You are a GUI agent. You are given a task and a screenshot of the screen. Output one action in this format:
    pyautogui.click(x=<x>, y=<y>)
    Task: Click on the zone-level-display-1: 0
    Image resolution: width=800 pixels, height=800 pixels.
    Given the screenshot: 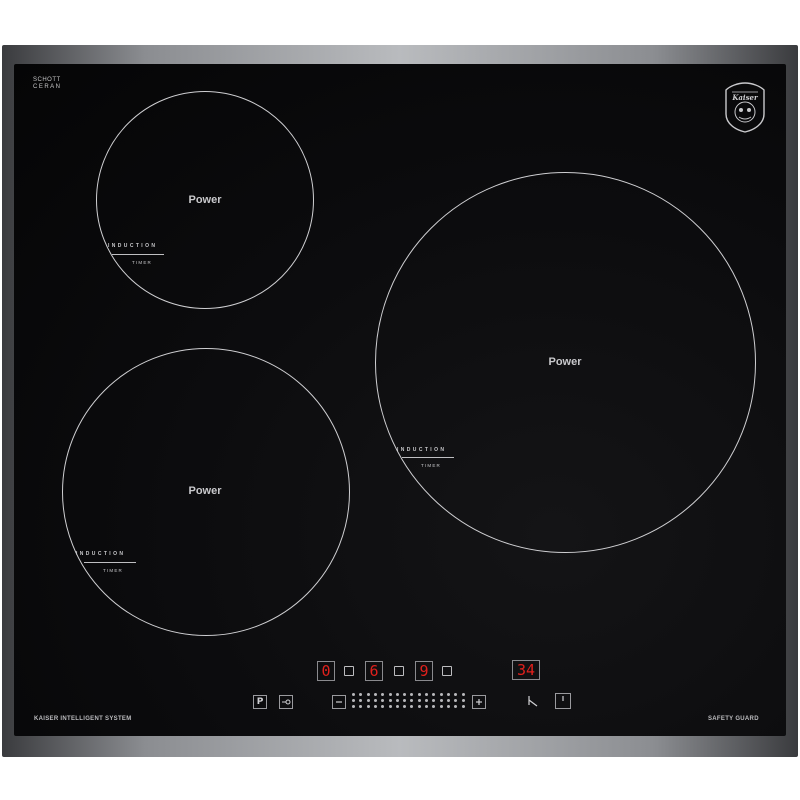 What is the action you would take?
    pyautogui.click(x=326, y=671)
    